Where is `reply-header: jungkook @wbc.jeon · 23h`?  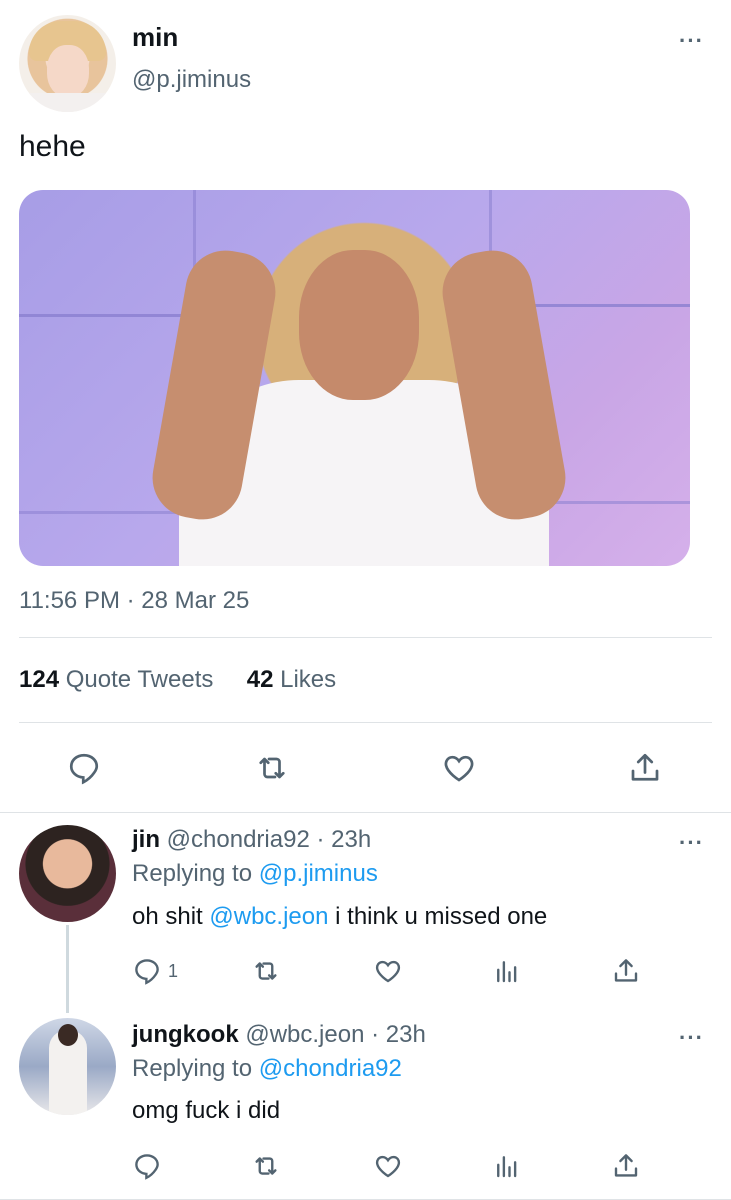 reply-header: jungkook @wbc.jeon · 23h is located at coordinates (279, 1035).